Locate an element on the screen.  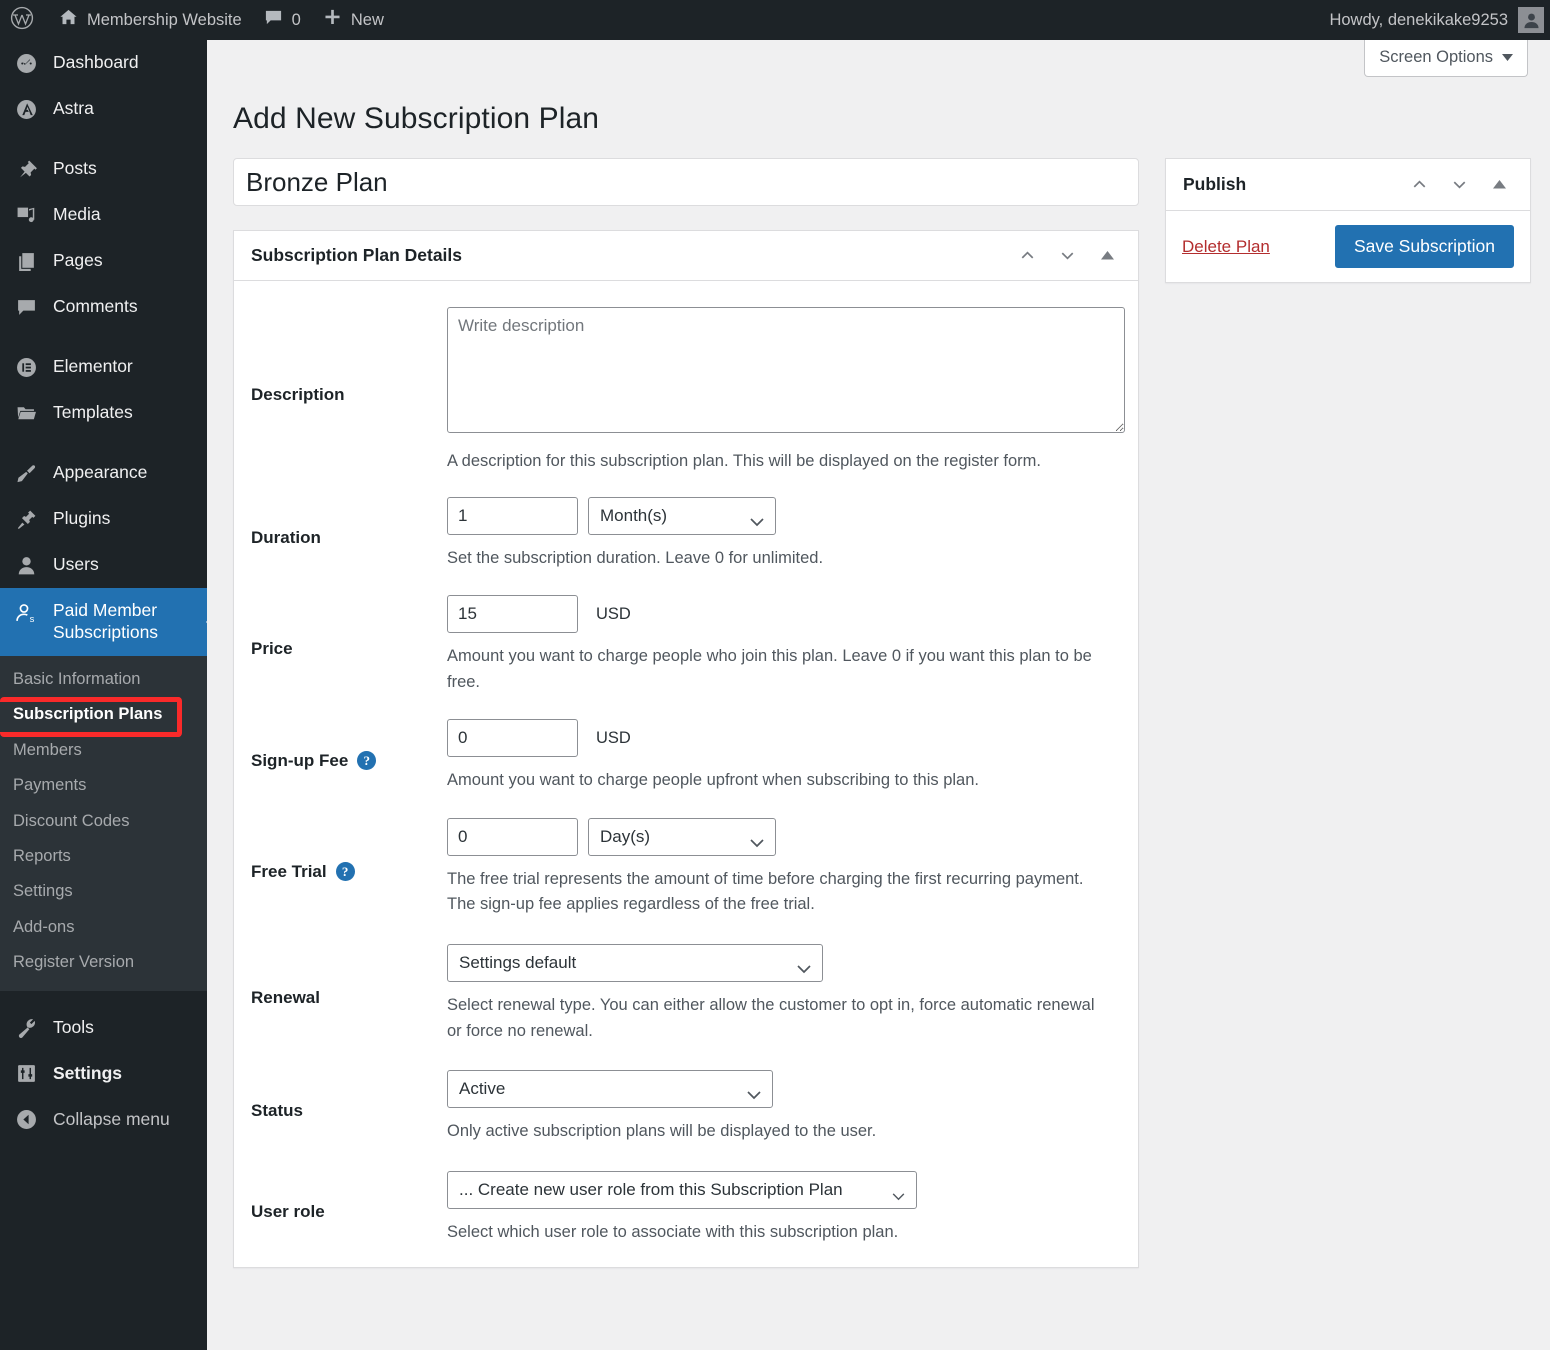
sidebar-item-settings: Settings is located at coordinates (103, 1074).